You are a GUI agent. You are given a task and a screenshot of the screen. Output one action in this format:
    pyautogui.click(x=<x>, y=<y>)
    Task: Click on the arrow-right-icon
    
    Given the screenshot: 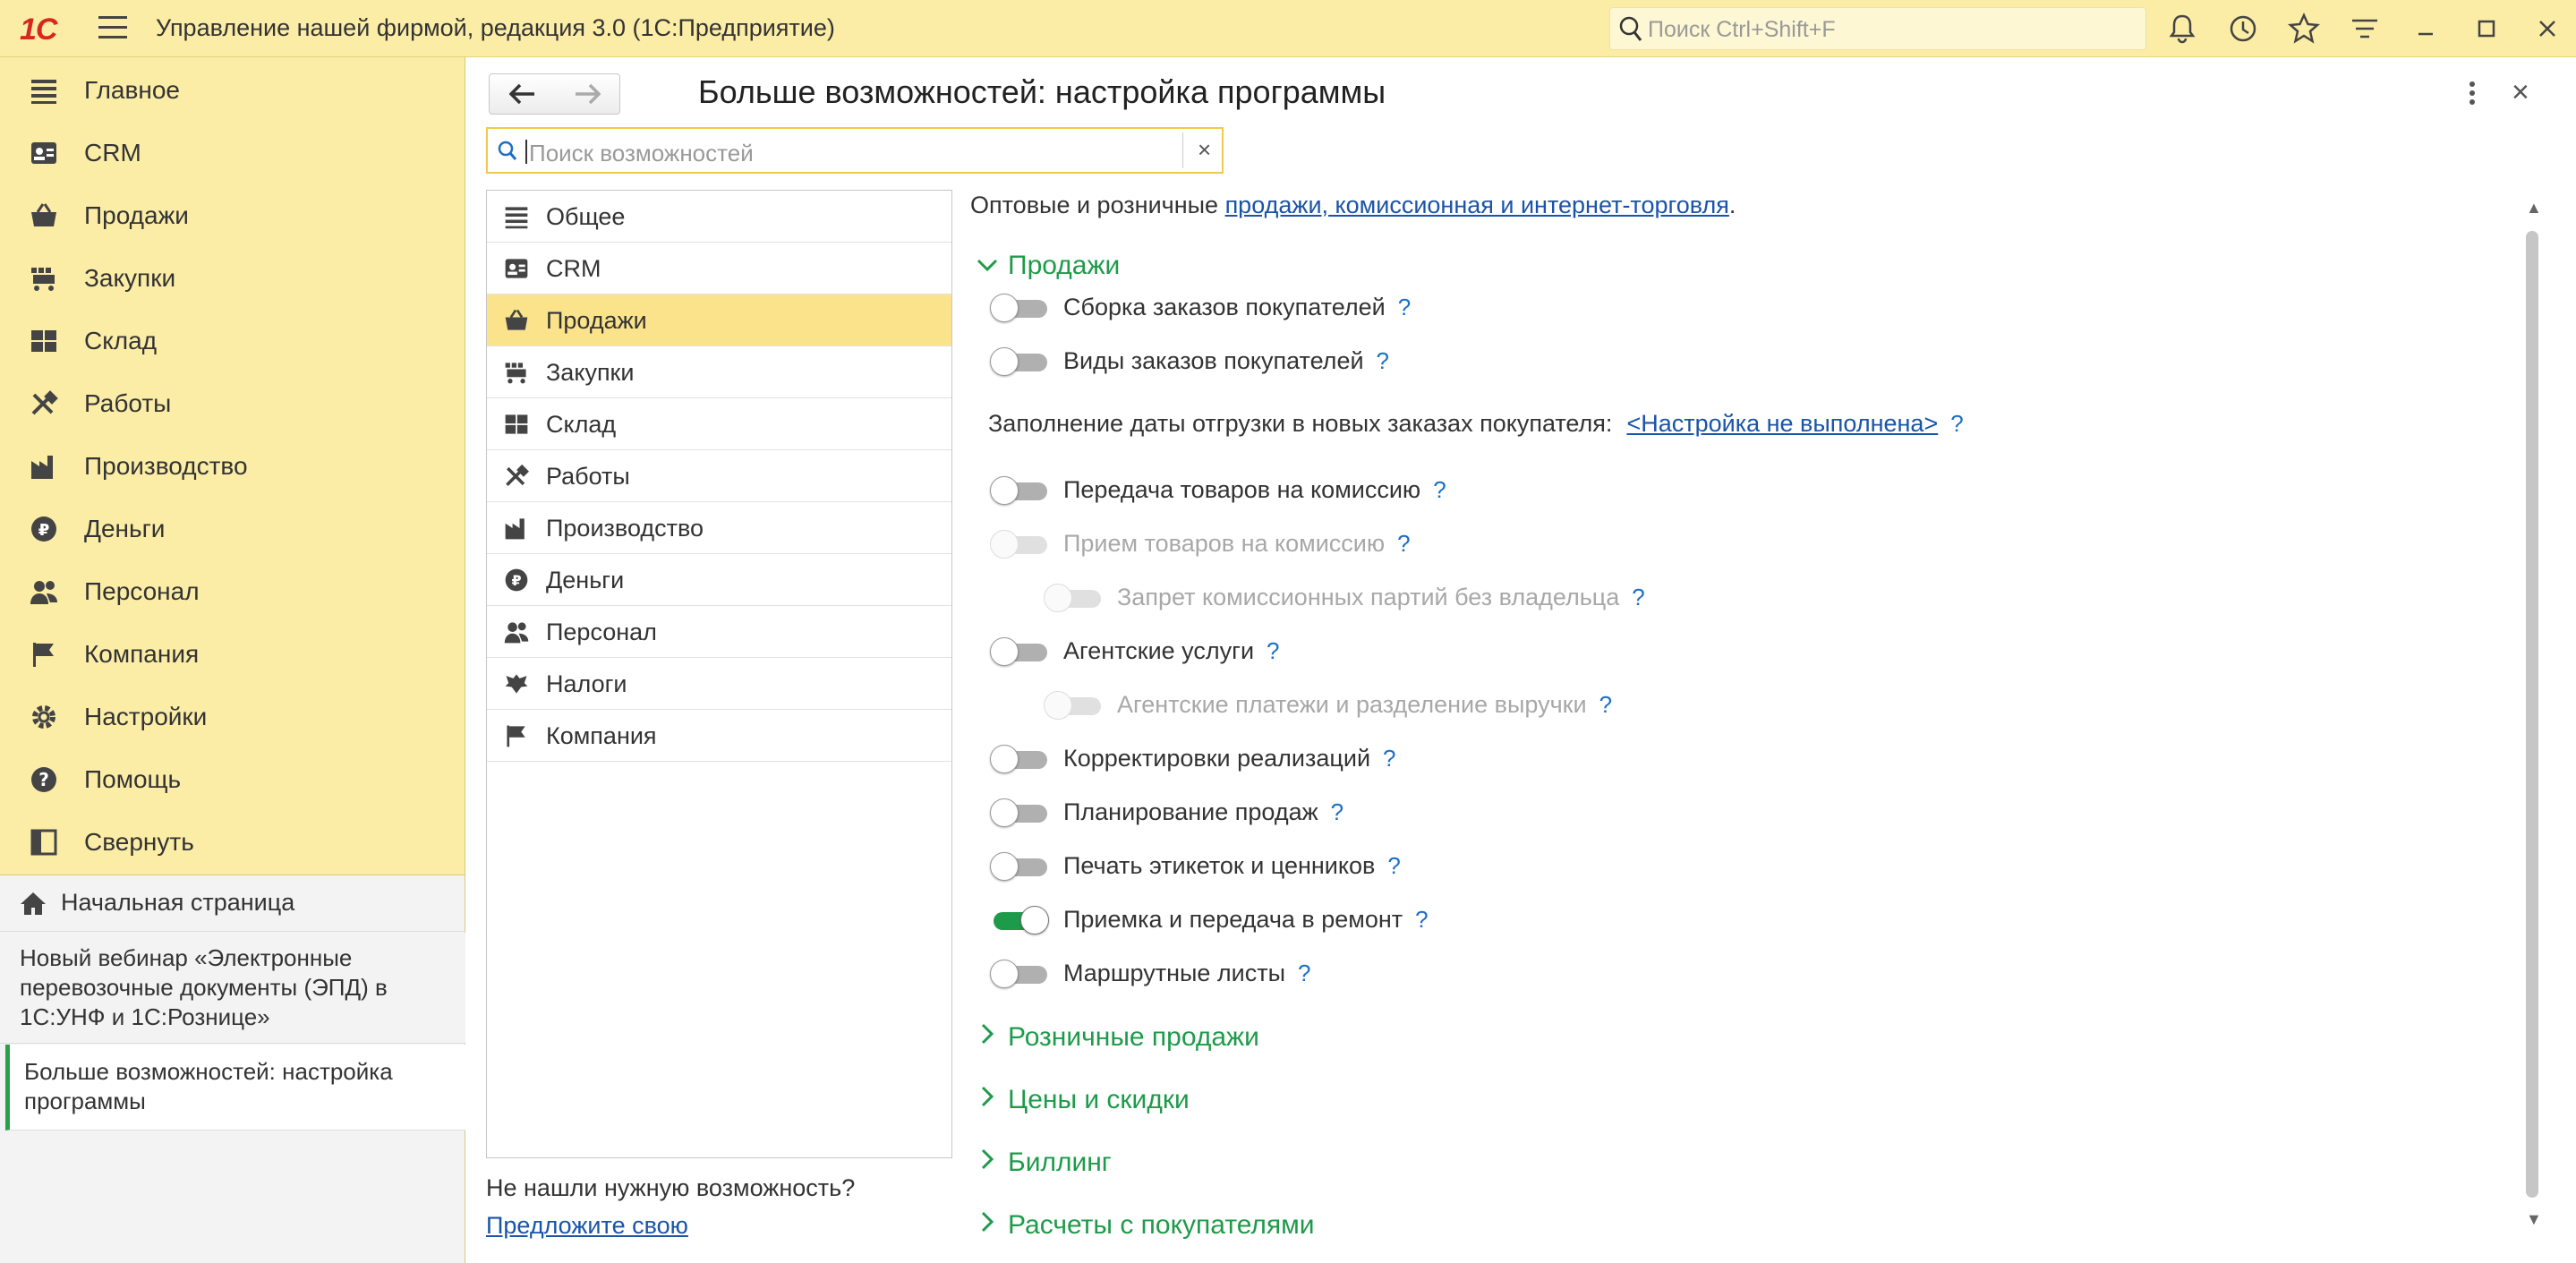 What is the action you would take?
    pyautogui.click(x=588, y=94)
    